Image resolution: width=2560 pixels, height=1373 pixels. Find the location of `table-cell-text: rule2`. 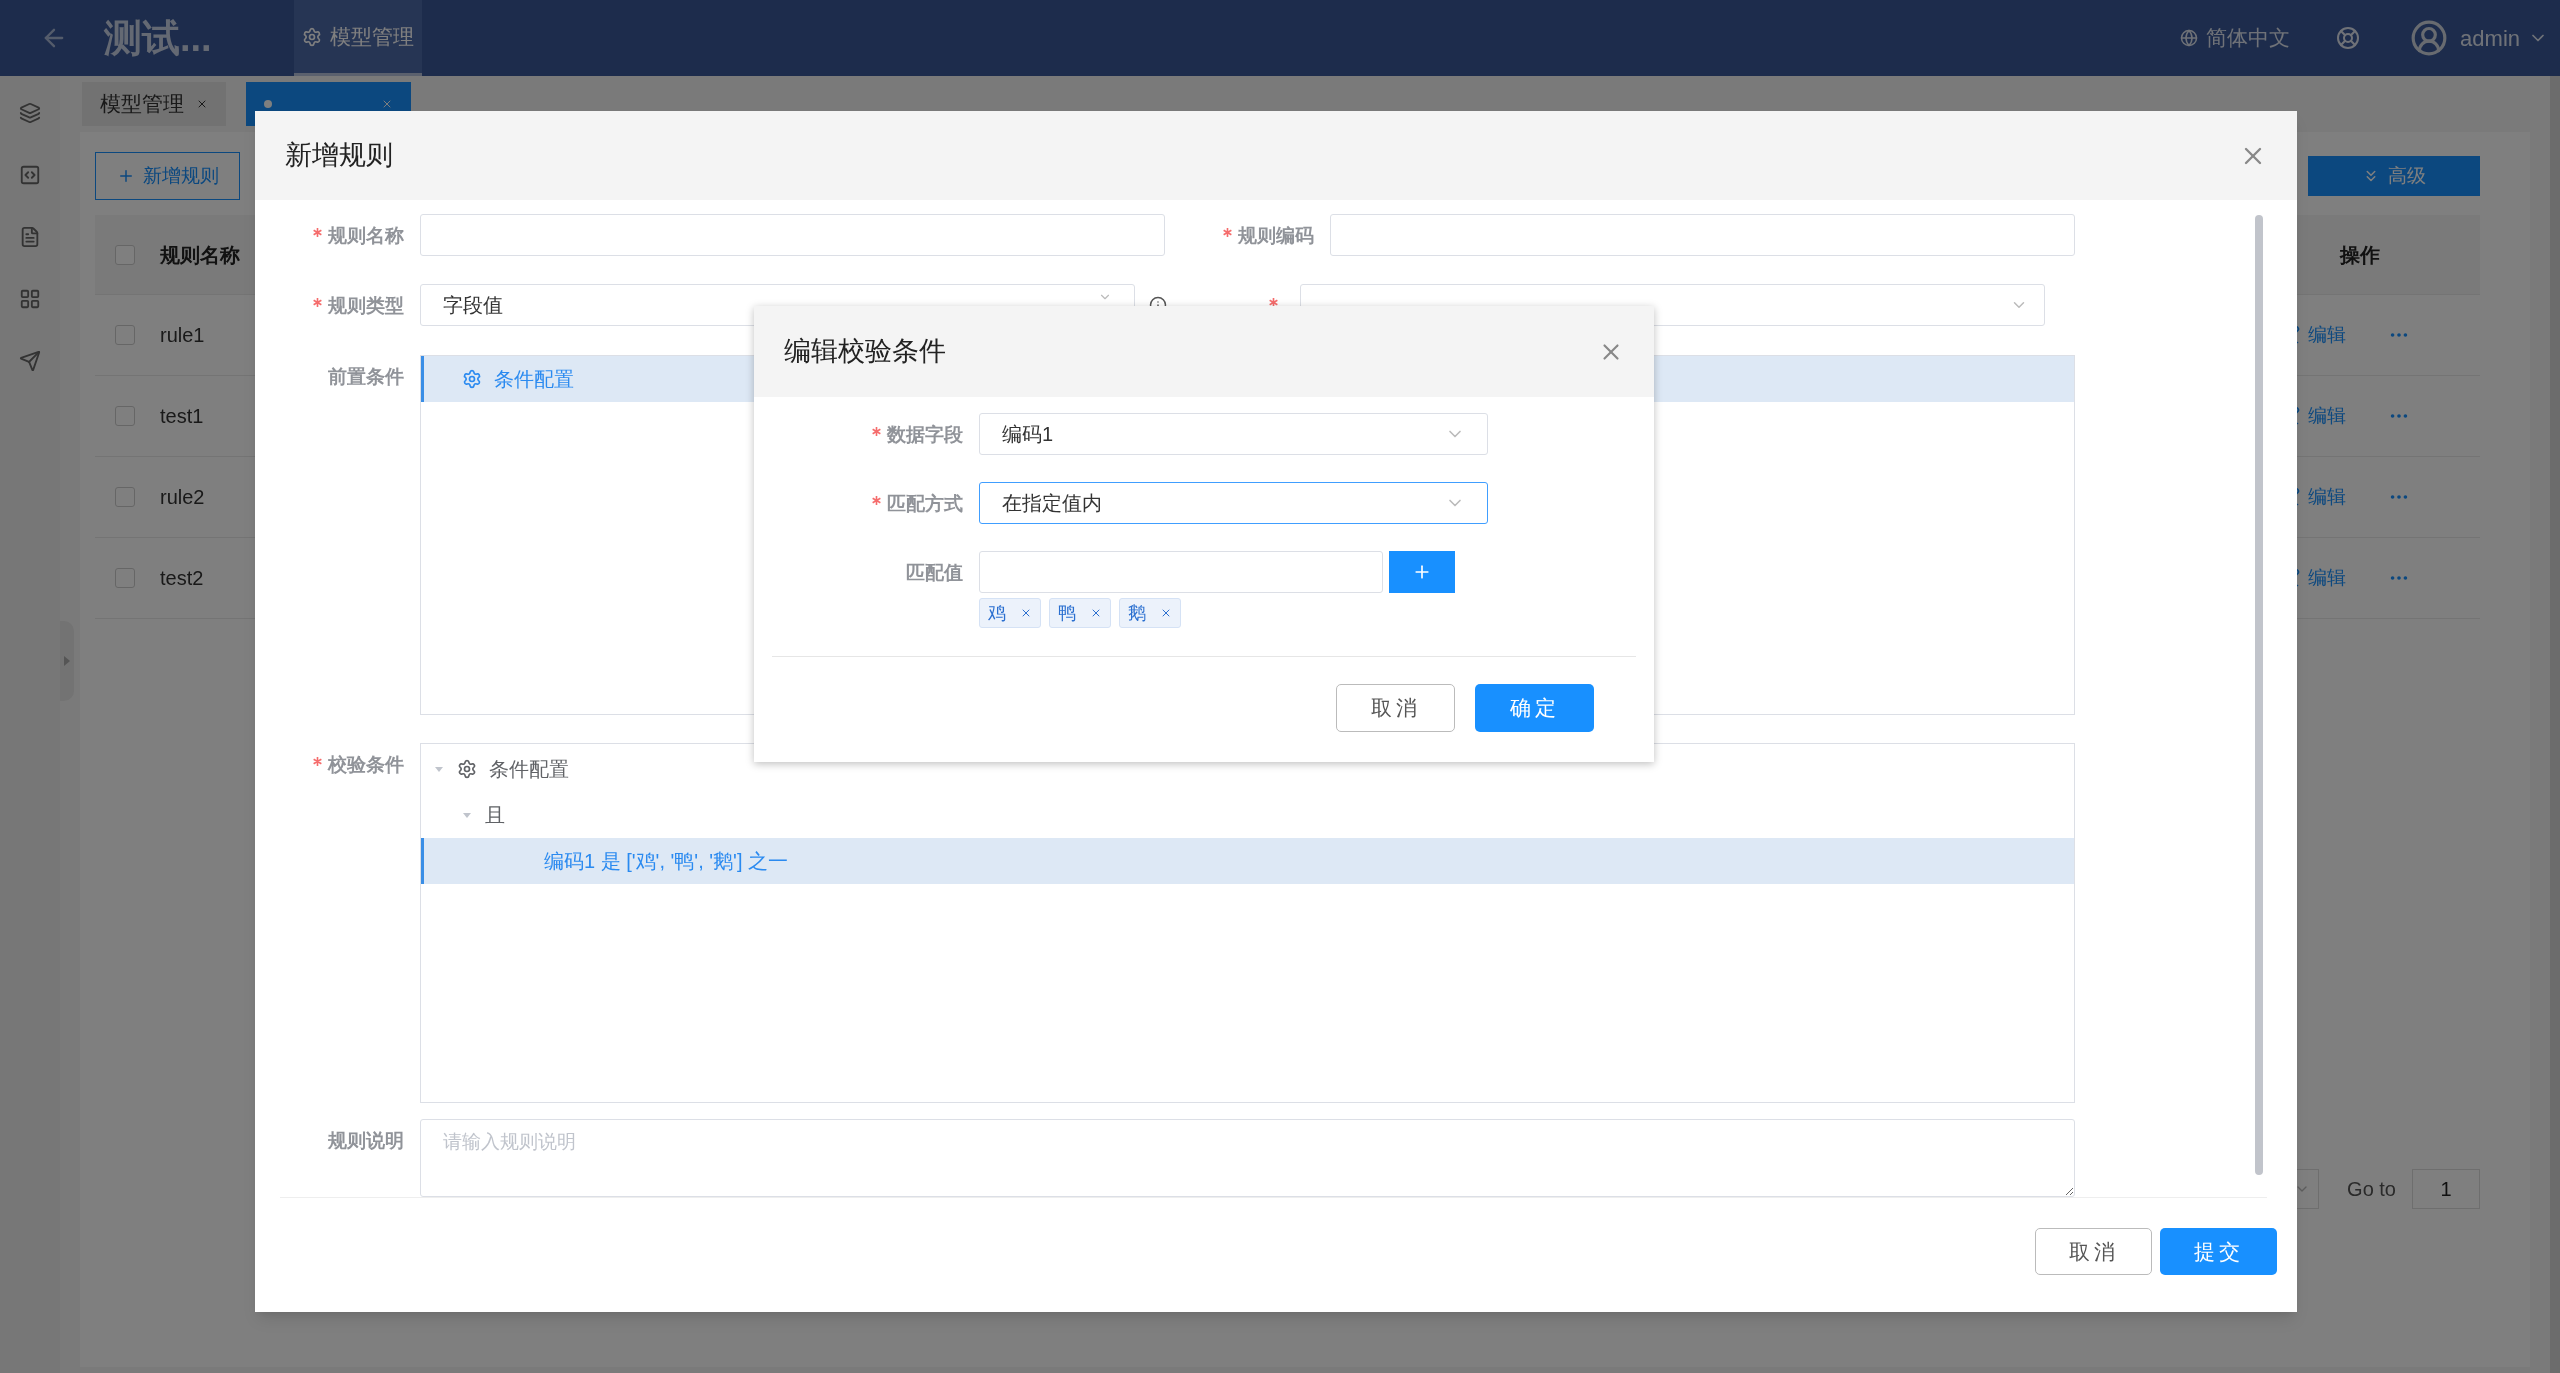

table-cell-text: rule2 is located at coordinates (182, 497).